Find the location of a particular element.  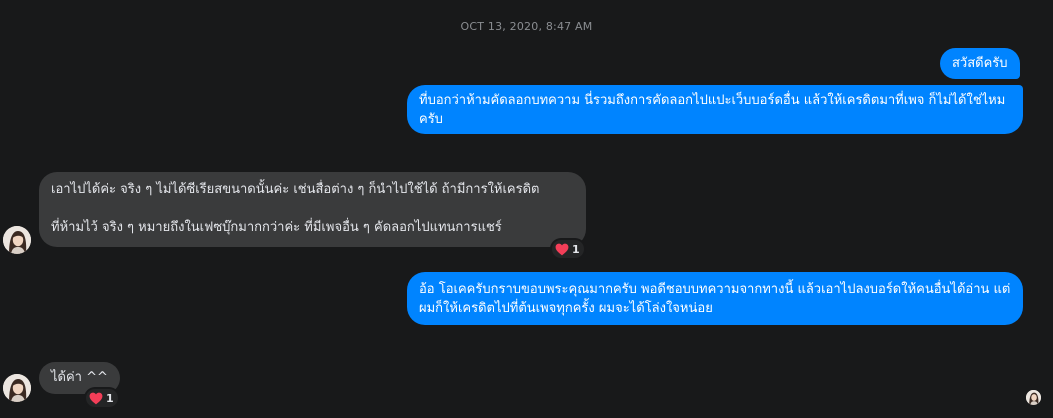

outgoing-message: สวัสดีครับ is located at coordinates (980, 63).